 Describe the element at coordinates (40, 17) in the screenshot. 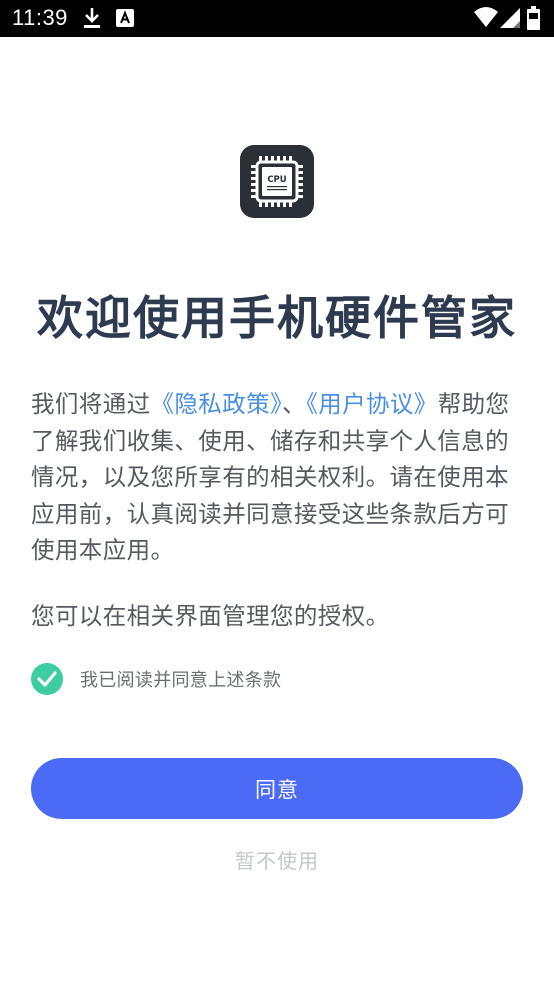

I see `status-time: 11:39` at that location.